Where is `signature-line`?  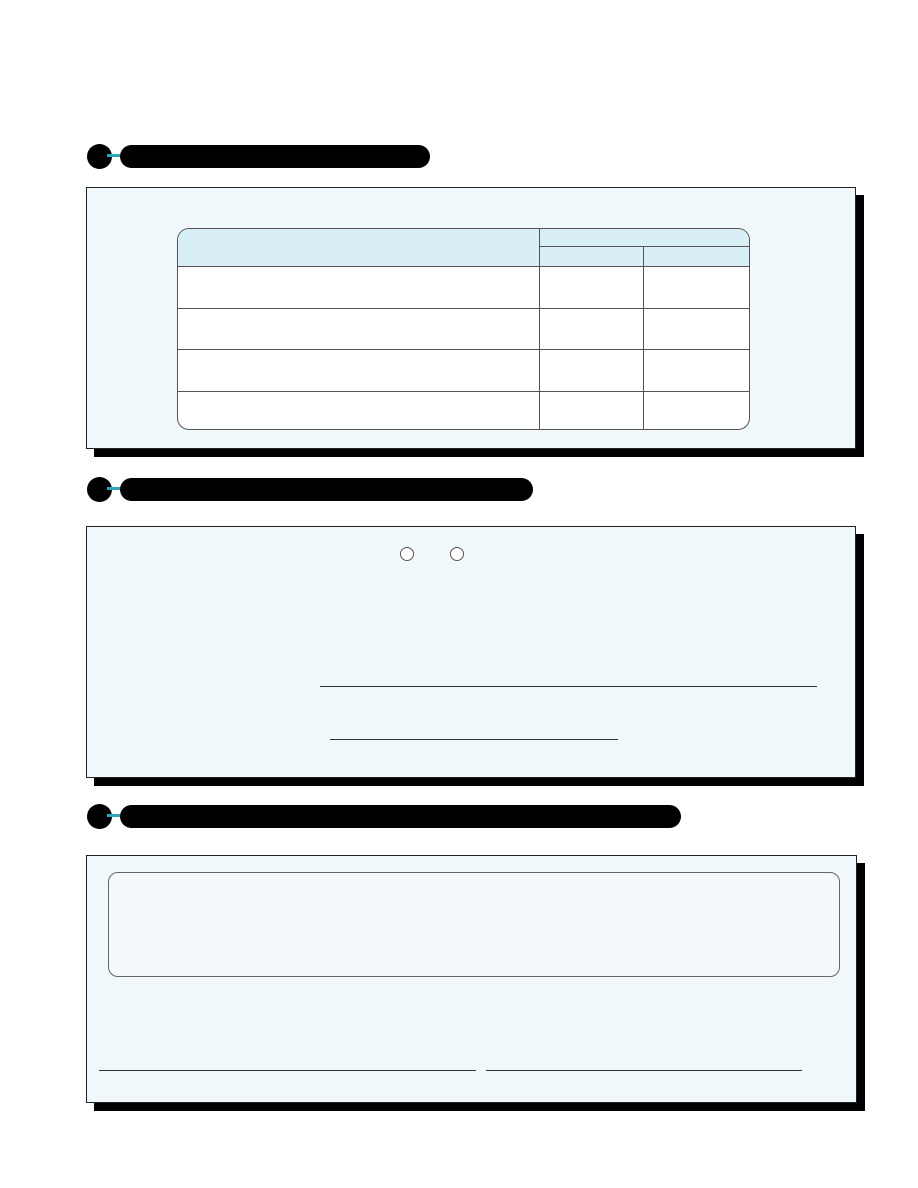 signature-line is located at coordinates (287, 1070).